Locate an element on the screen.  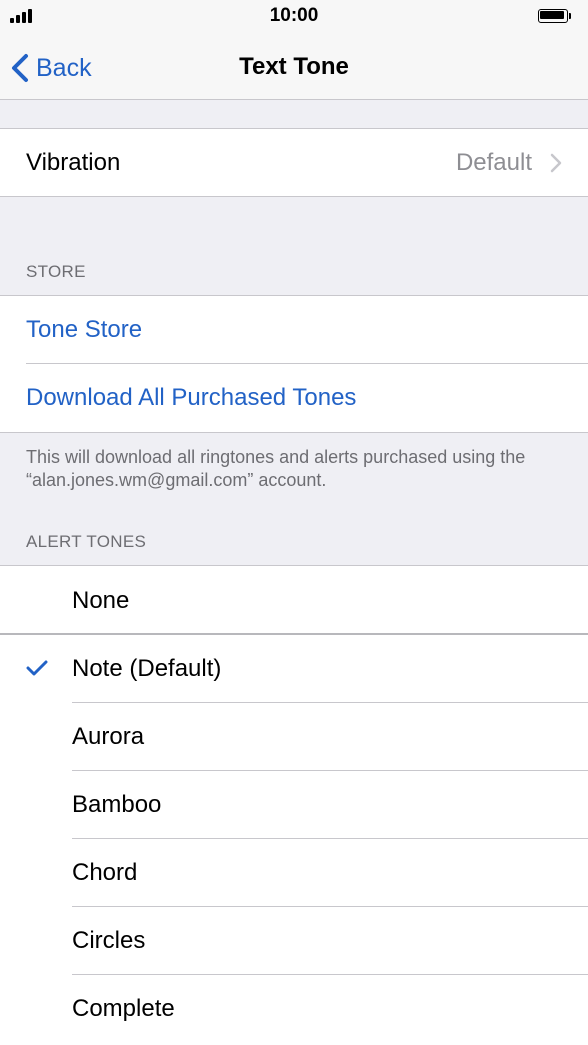
tone-label: Circles is located at coordinates (109, 940).